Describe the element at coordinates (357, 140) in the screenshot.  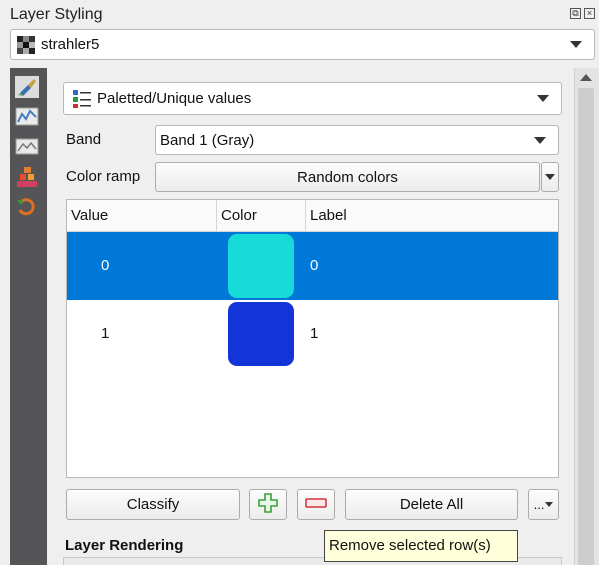
I see `band-select: Band 1 (Gray)` at that location.